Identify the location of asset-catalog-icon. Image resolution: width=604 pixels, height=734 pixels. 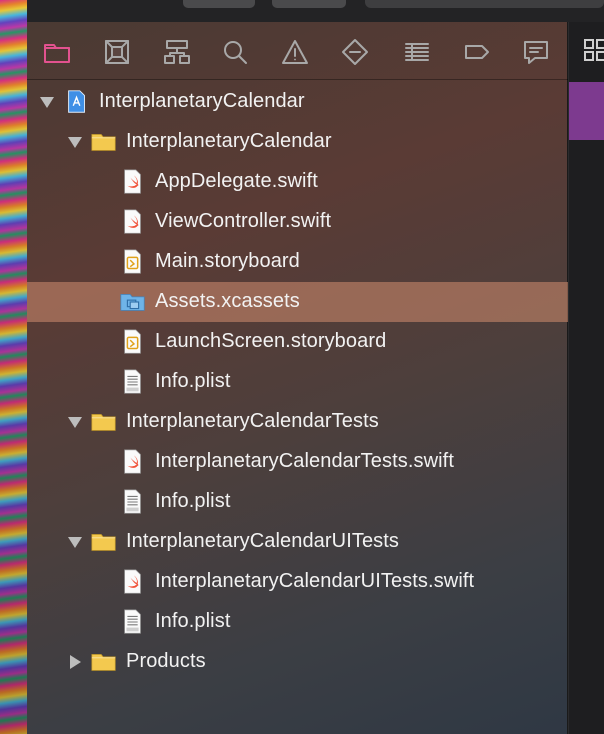
(133, 302).